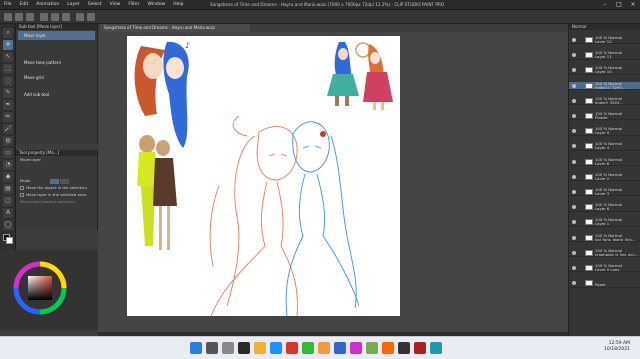  Describe the element at coordinates (95, 4) in the screenshot. I see `menu-select: Select` at that location.